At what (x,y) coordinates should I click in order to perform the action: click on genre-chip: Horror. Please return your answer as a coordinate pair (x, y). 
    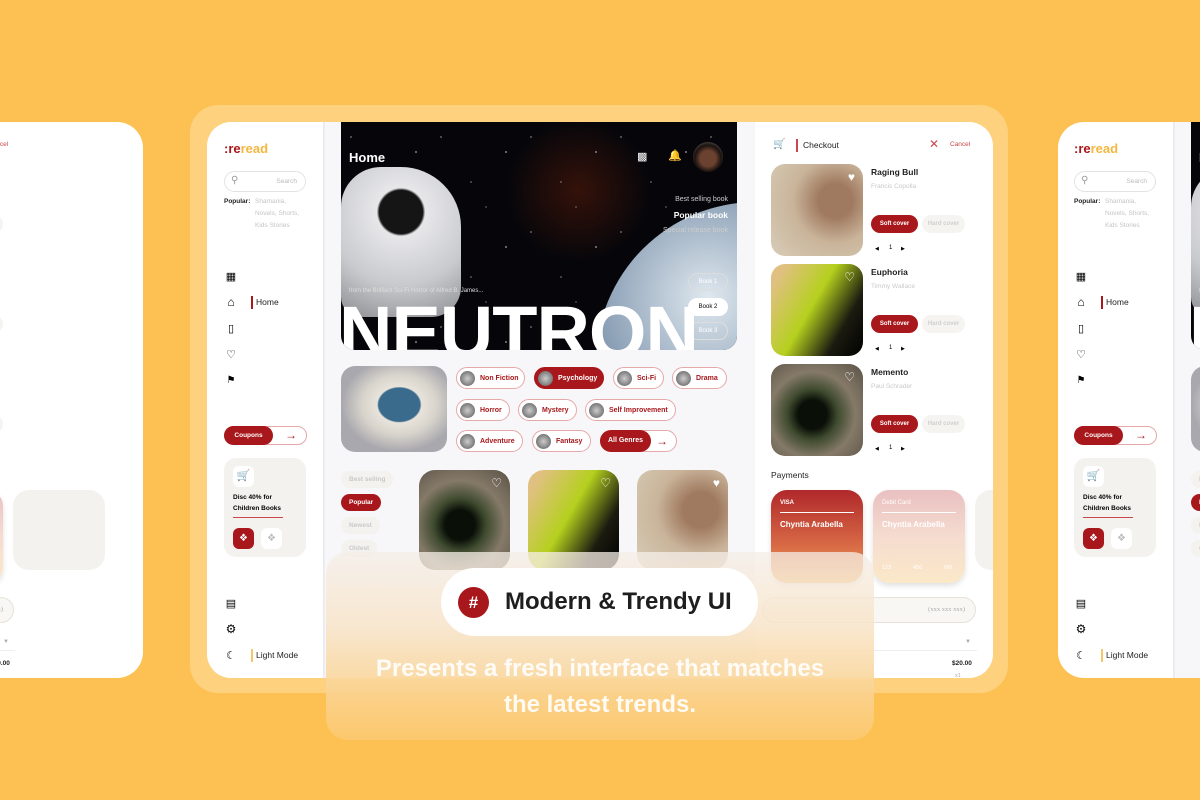
    Looking at the image, I should click on (483, 410).